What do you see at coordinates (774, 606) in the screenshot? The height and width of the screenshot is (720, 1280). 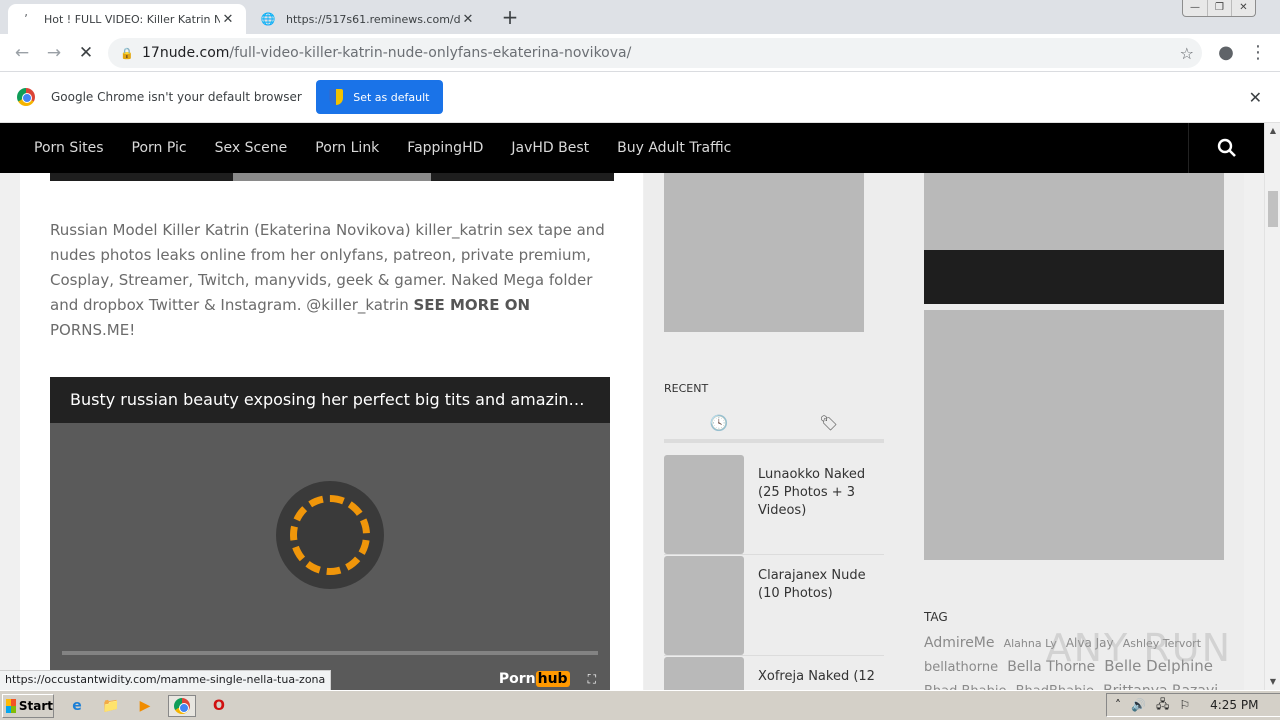 I see `recent-post: Clarajanex Nude (10 Photos)` at bounding box center [774, 606].